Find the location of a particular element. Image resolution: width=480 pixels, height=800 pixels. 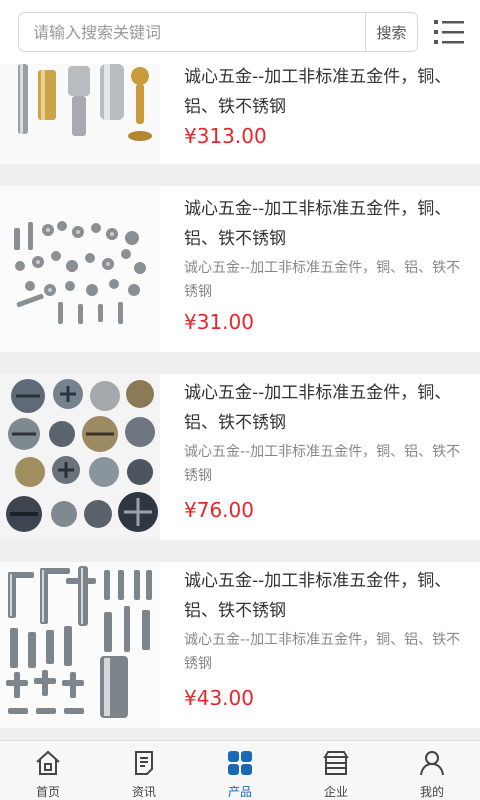

tab-label: 资讯 is located at coordinates (143, 792).